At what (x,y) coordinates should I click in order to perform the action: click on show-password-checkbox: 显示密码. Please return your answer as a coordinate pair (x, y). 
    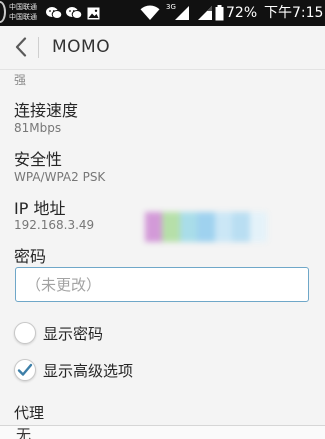
    Looking at the image, I should click on (58, 333).